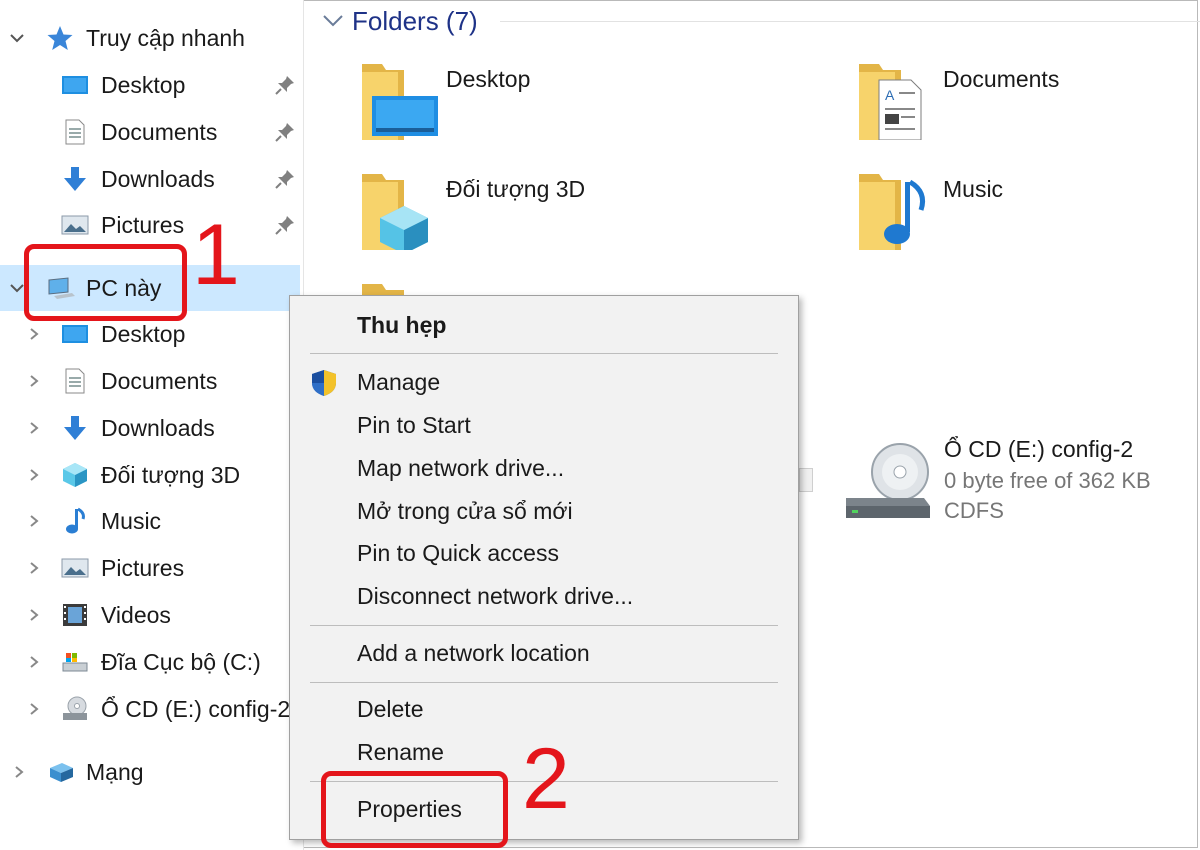 The height and width of the screenshot is (850, 1200). What do you see at coordinates (473, 652) in the screenshot?
I see `menu-item-label: Add a network location` at bounding box center [473, 652].